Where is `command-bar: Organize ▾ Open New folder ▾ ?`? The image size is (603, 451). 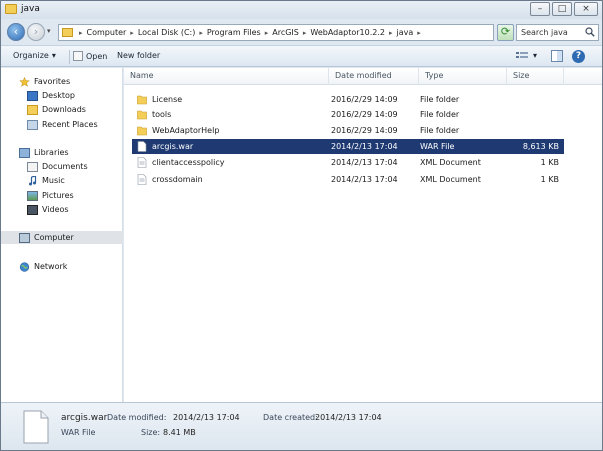
command-bar: Organize ▾ Open New folder ▾ ? is located at coordinates (301, 56).